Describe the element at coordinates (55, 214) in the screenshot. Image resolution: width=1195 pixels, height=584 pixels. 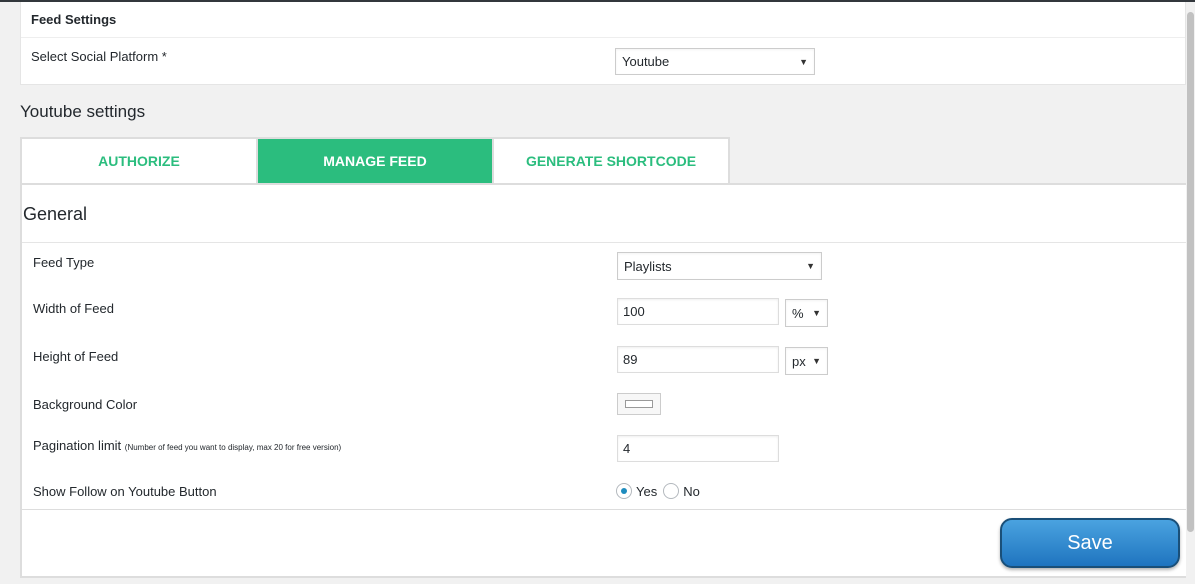
I see `general-heading: General` at that location.